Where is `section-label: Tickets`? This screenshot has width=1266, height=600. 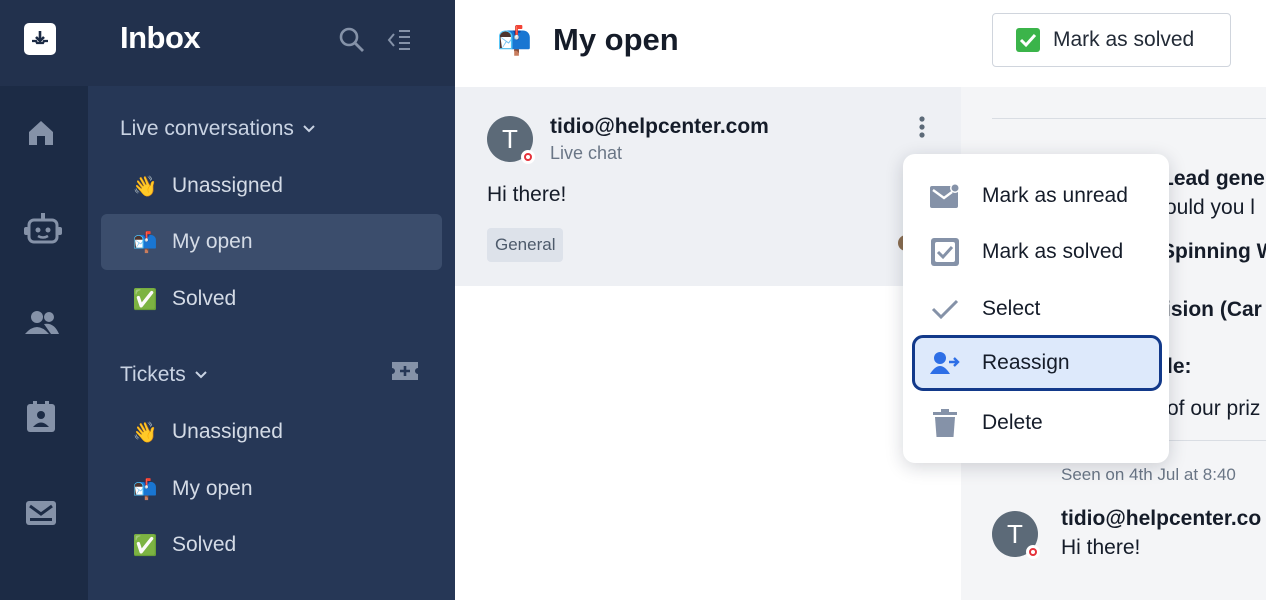 section-label: Tickets is located at coordinates (153, 374).